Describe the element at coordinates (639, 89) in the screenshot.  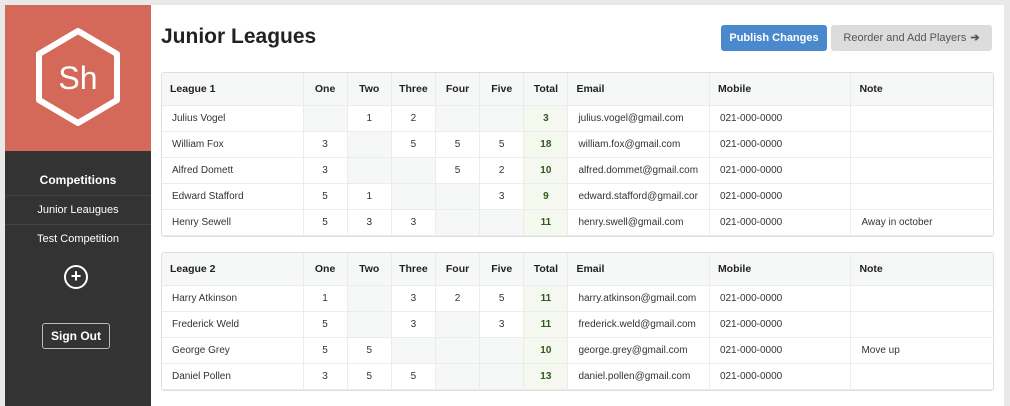
I see `column-header-email: Email` at that location.